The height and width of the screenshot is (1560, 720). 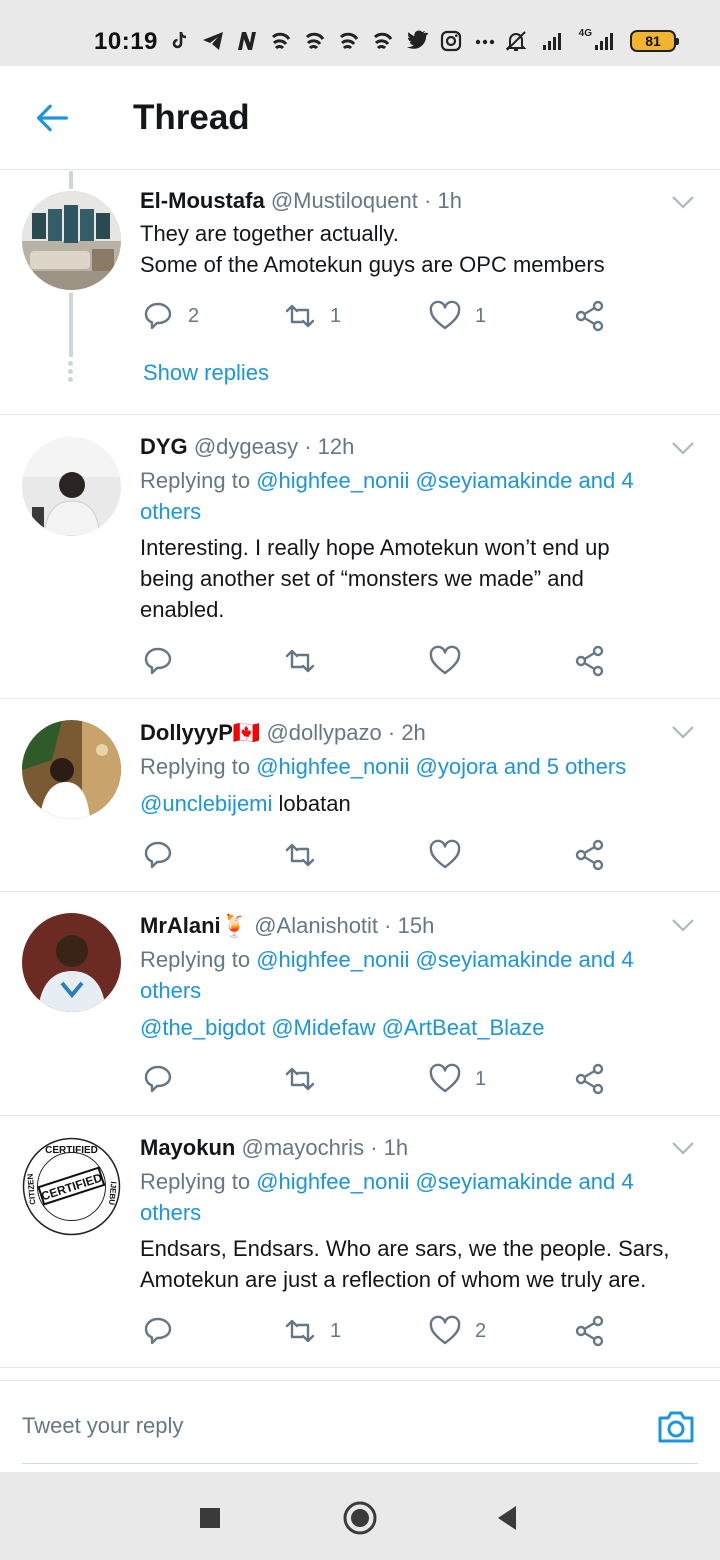 I want to click on back-button, so click(x=52, y=118).